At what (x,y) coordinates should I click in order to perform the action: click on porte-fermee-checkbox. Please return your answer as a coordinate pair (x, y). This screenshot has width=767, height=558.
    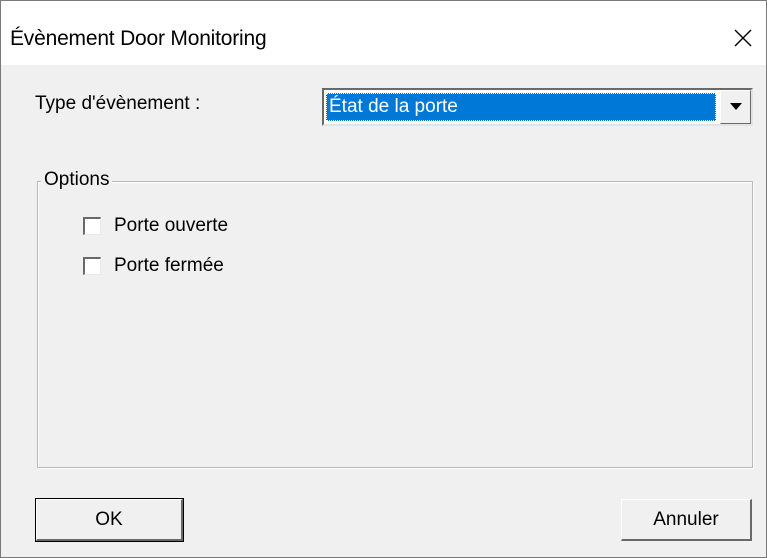
    Looking at the image, I should click on (92, 266).